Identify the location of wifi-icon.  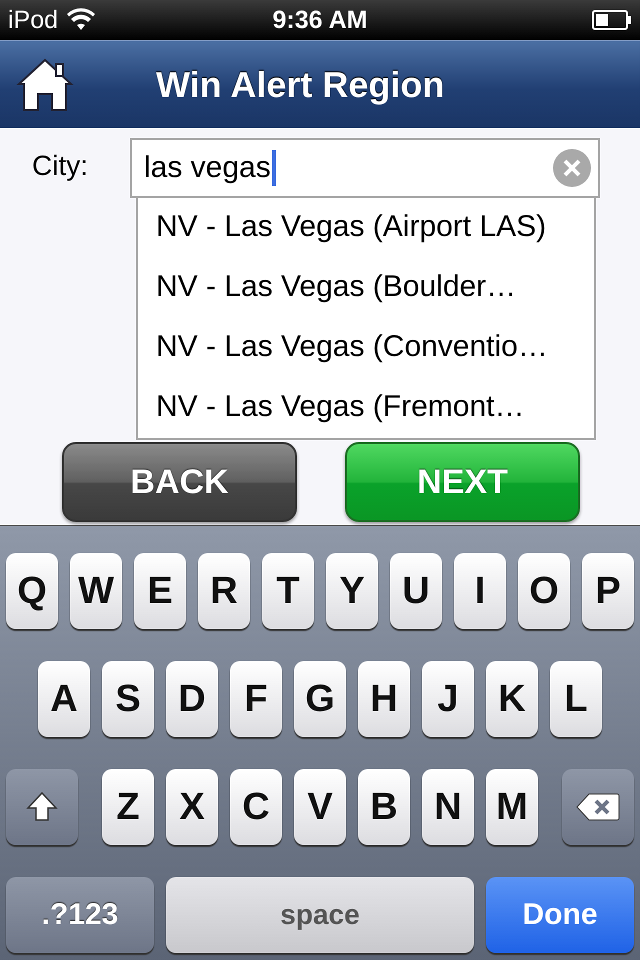
(81, 20).